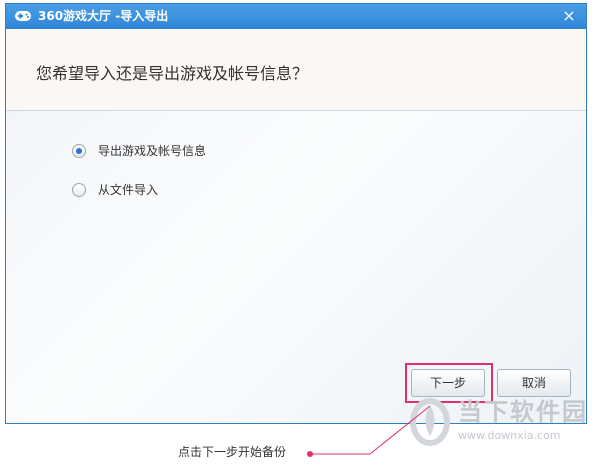 The image size is (594, 466). Describe the element at coordinates (523, 412) in the screenshot. I see `watermark-name: 当下软件园` at that location.